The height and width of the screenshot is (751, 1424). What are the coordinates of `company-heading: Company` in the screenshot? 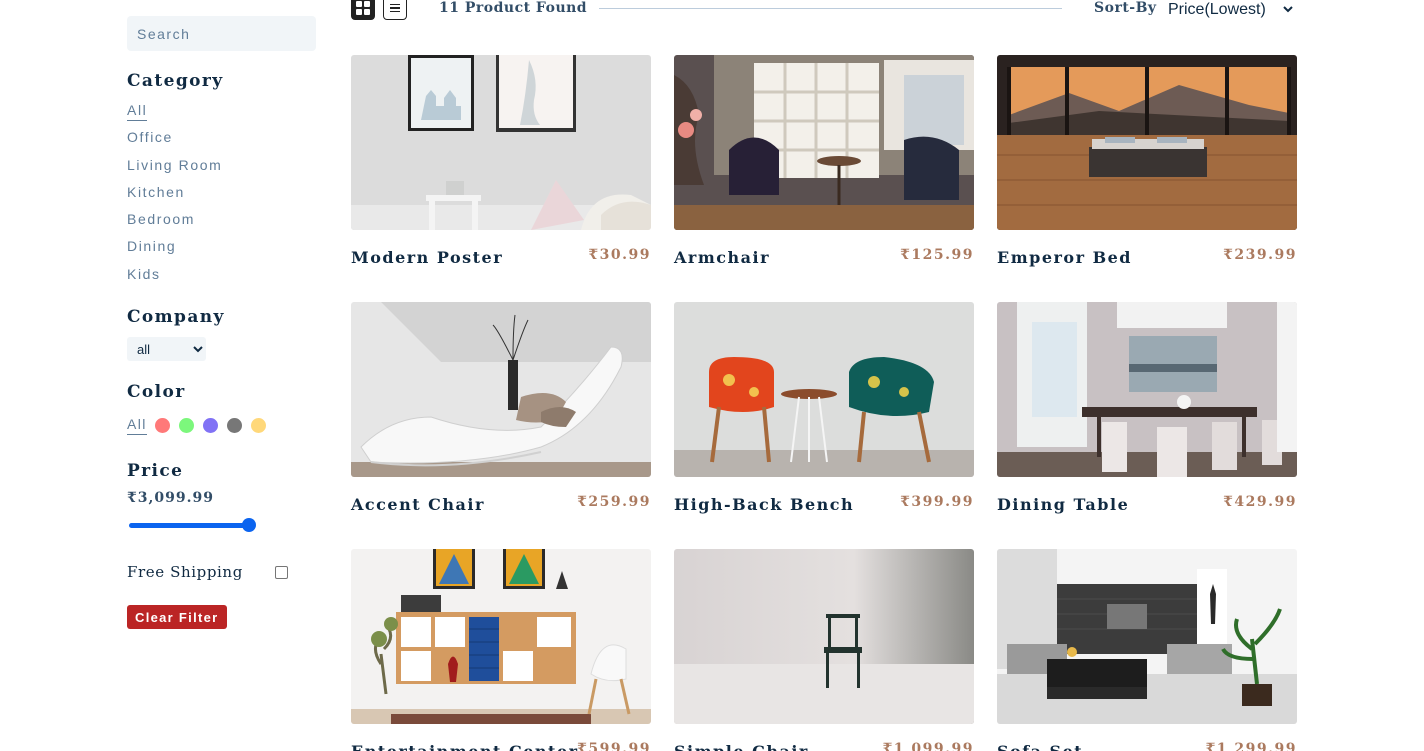 It's located at (176, 317).